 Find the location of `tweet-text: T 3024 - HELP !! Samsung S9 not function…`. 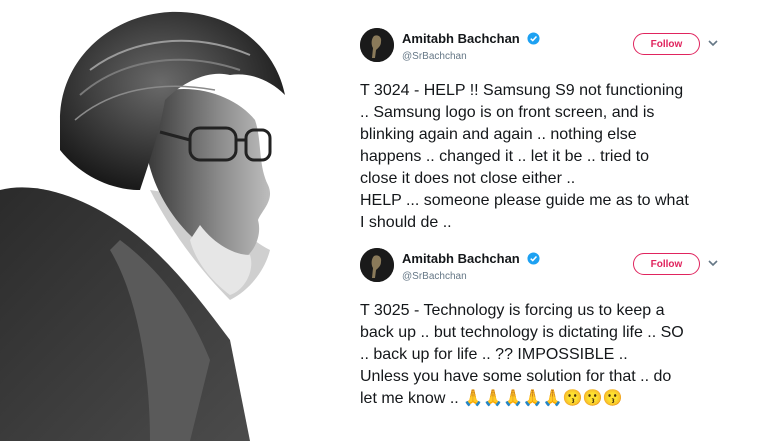

tweet-text: T 3024 - HELP !! Samsung S9 not function… is located at coordinates (524, 156).